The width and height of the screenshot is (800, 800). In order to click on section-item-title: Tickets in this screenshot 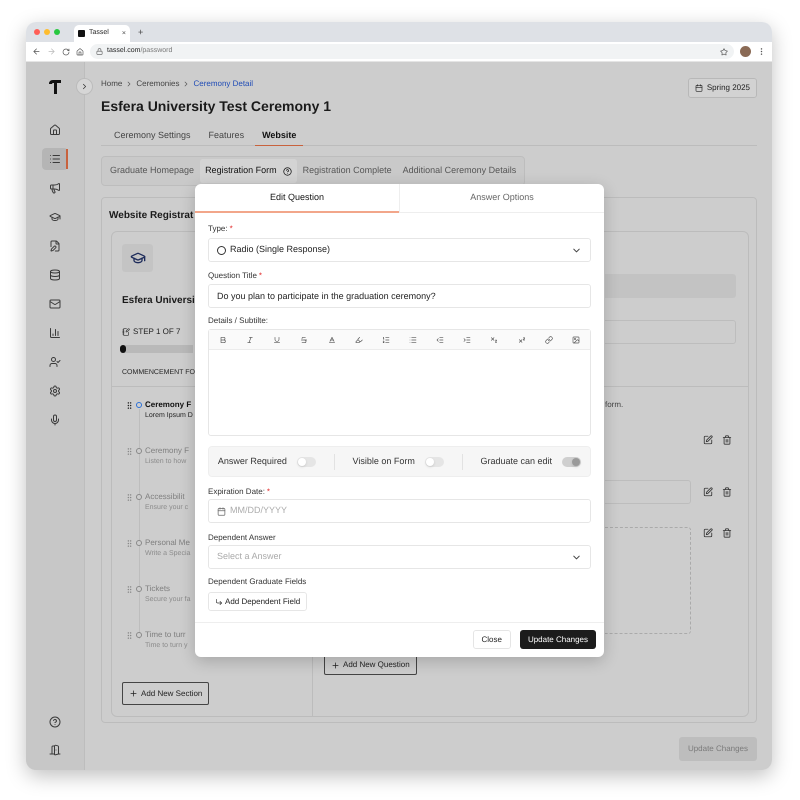, I will do `click(158, 589)`.